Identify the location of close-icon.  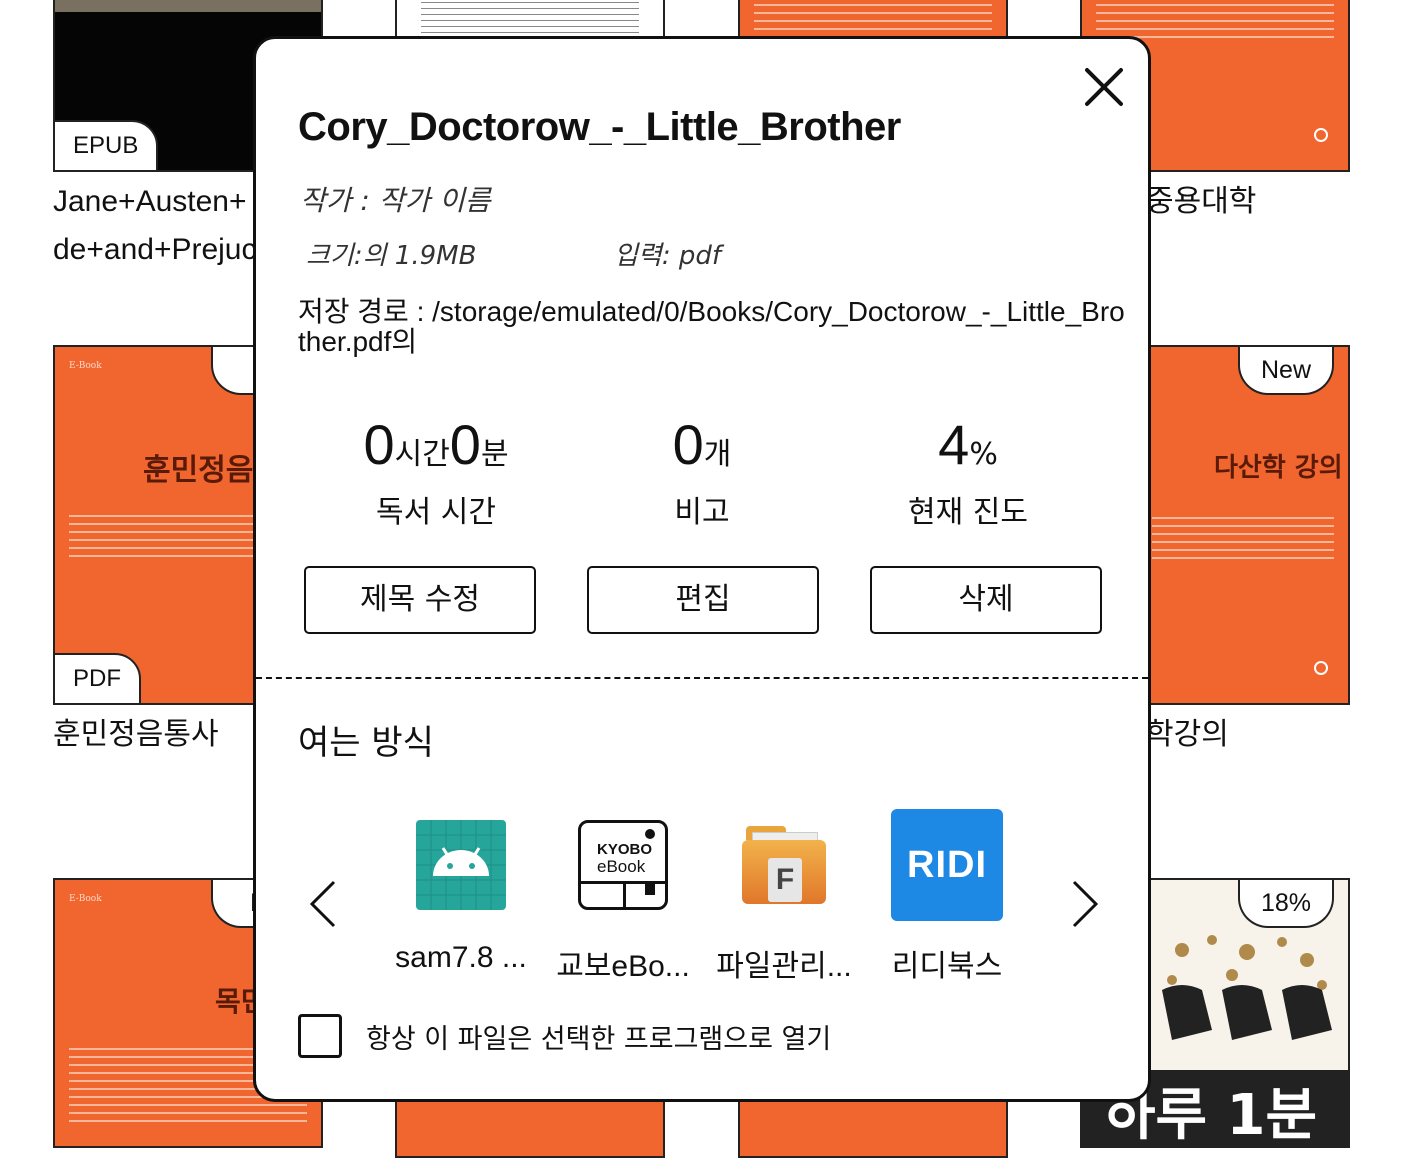
(1104, 87).